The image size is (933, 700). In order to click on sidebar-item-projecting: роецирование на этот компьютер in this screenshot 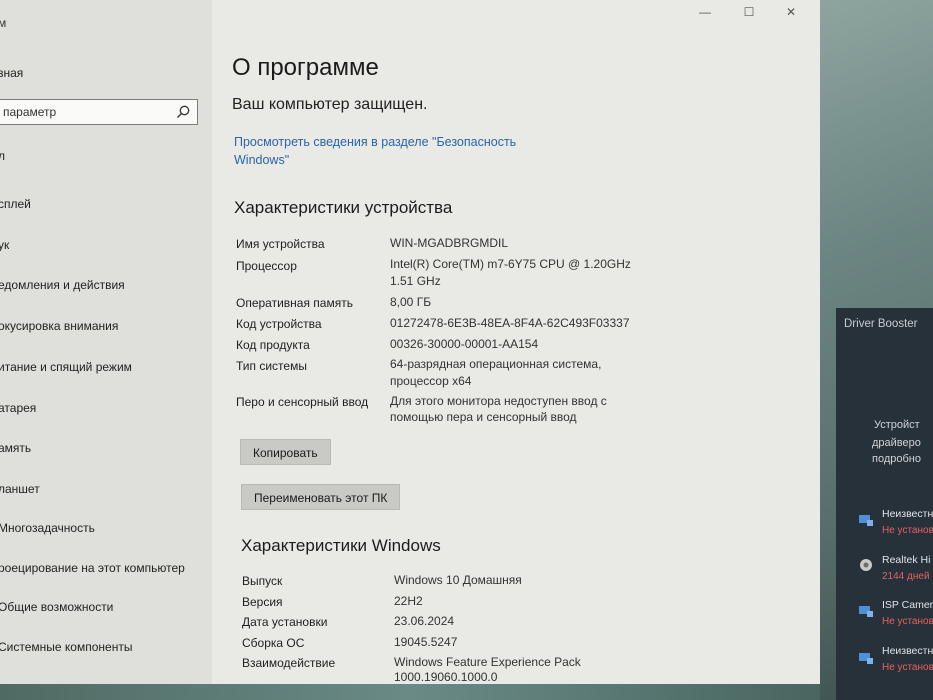, I will do `click(92, 568)`.